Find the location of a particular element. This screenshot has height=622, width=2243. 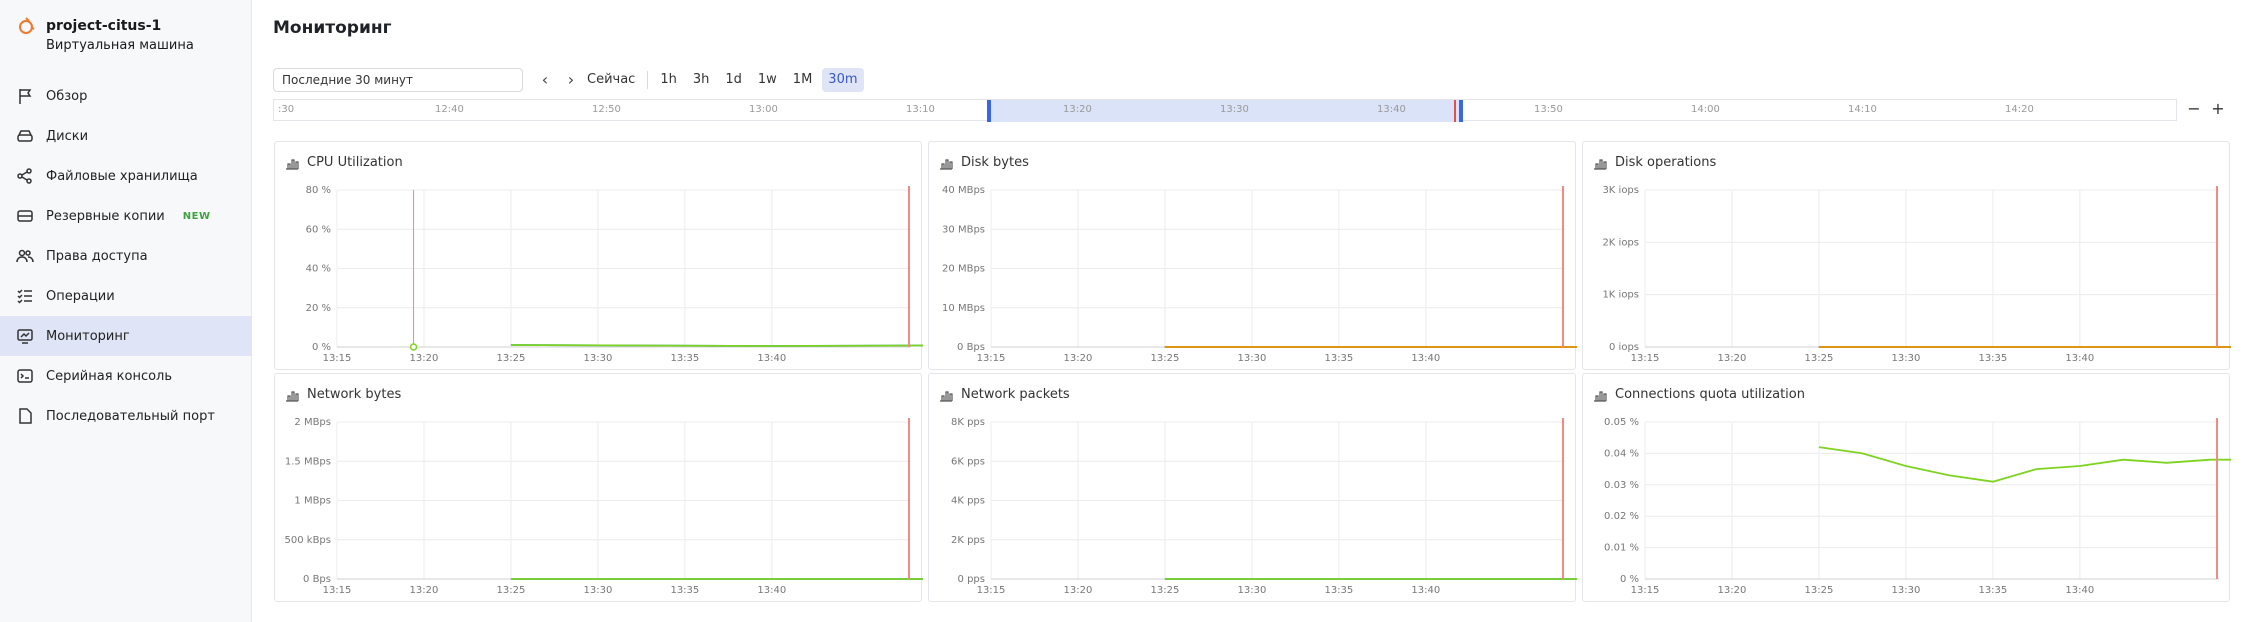

sidebar-item-label: Последовательный порт is located at coordinates (130, 416).